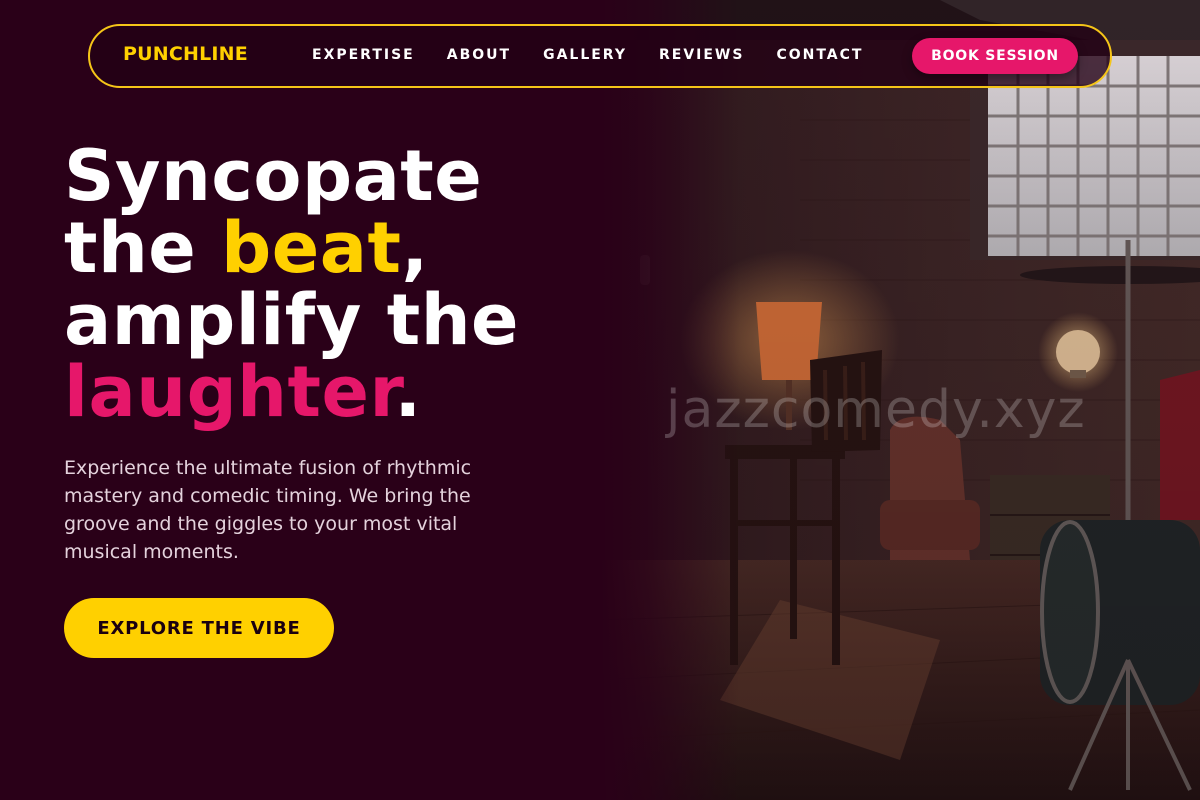 This screenshot has width=1200, height=800. Describe the element at coordinates (408, 392) in the screenshot. I see `headline-line-4-post: .` at that location.